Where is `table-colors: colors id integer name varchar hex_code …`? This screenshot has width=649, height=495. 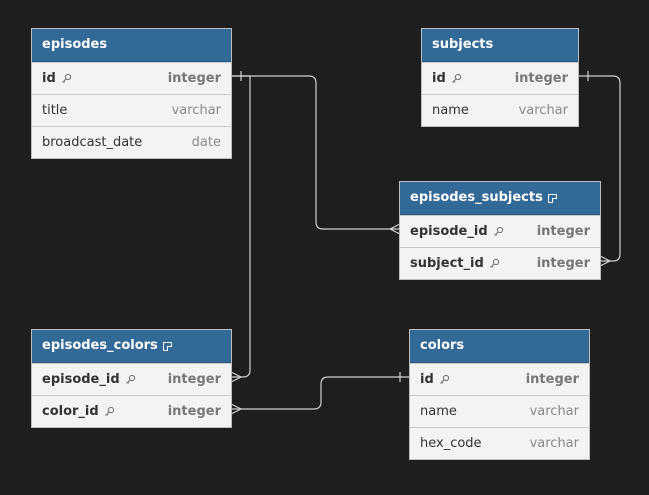
table-colors: colors id integer name varchar hex_code … is located at coordinates (499, 394).